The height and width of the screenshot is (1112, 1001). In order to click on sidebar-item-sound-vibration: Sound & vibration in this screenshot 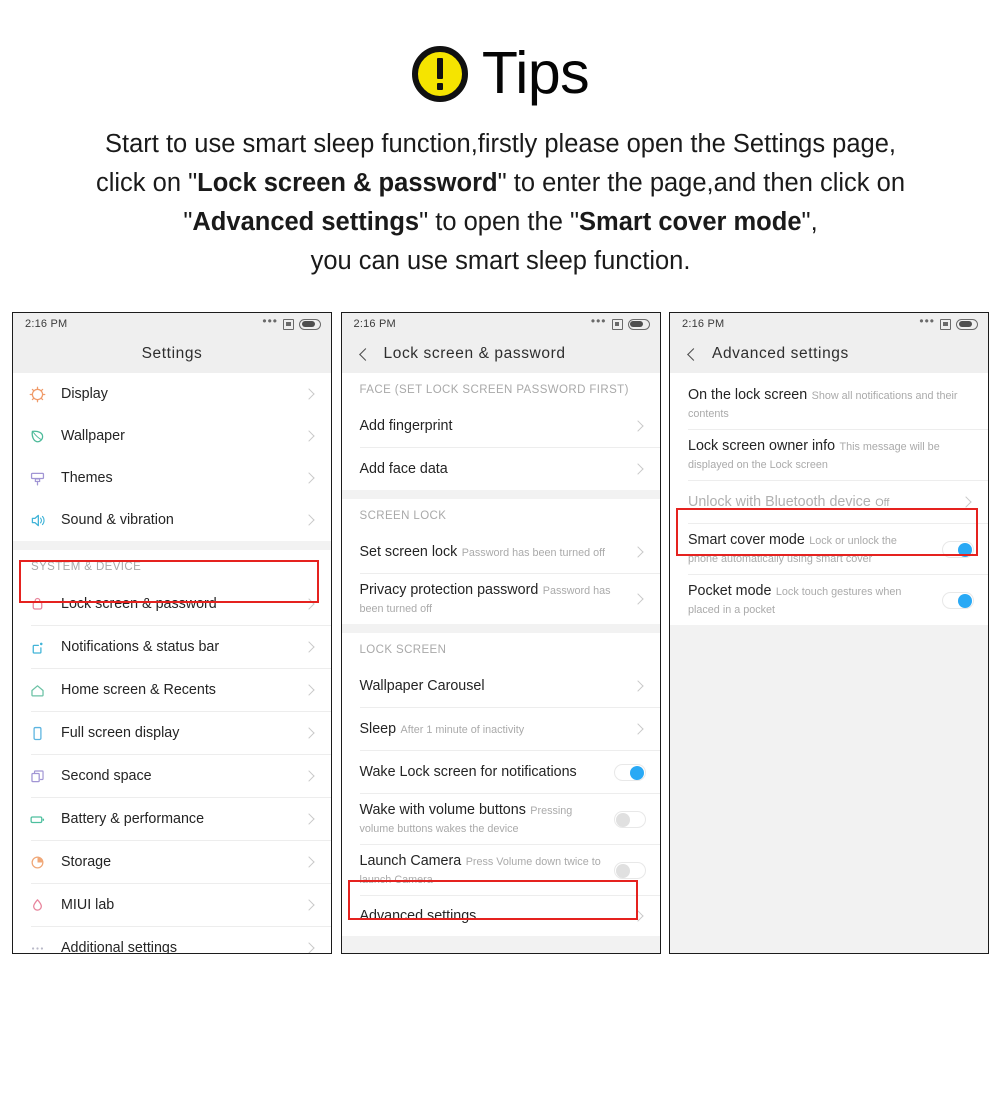, I will do `click(172, 520)`.